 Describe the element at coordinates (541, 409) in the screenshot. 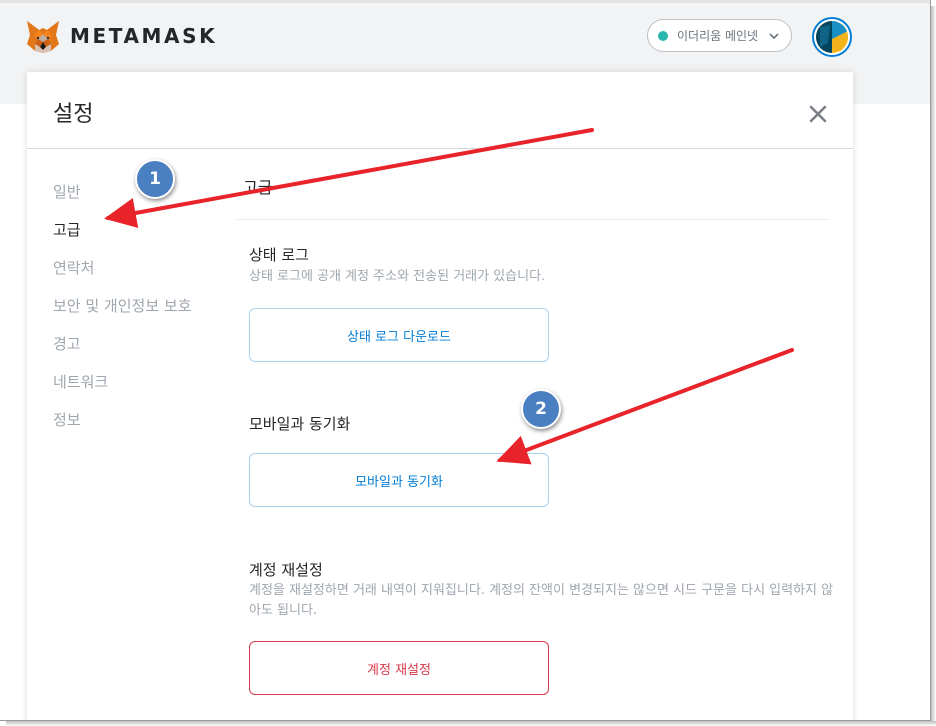

I see `step-badge-2: 2` at that location.